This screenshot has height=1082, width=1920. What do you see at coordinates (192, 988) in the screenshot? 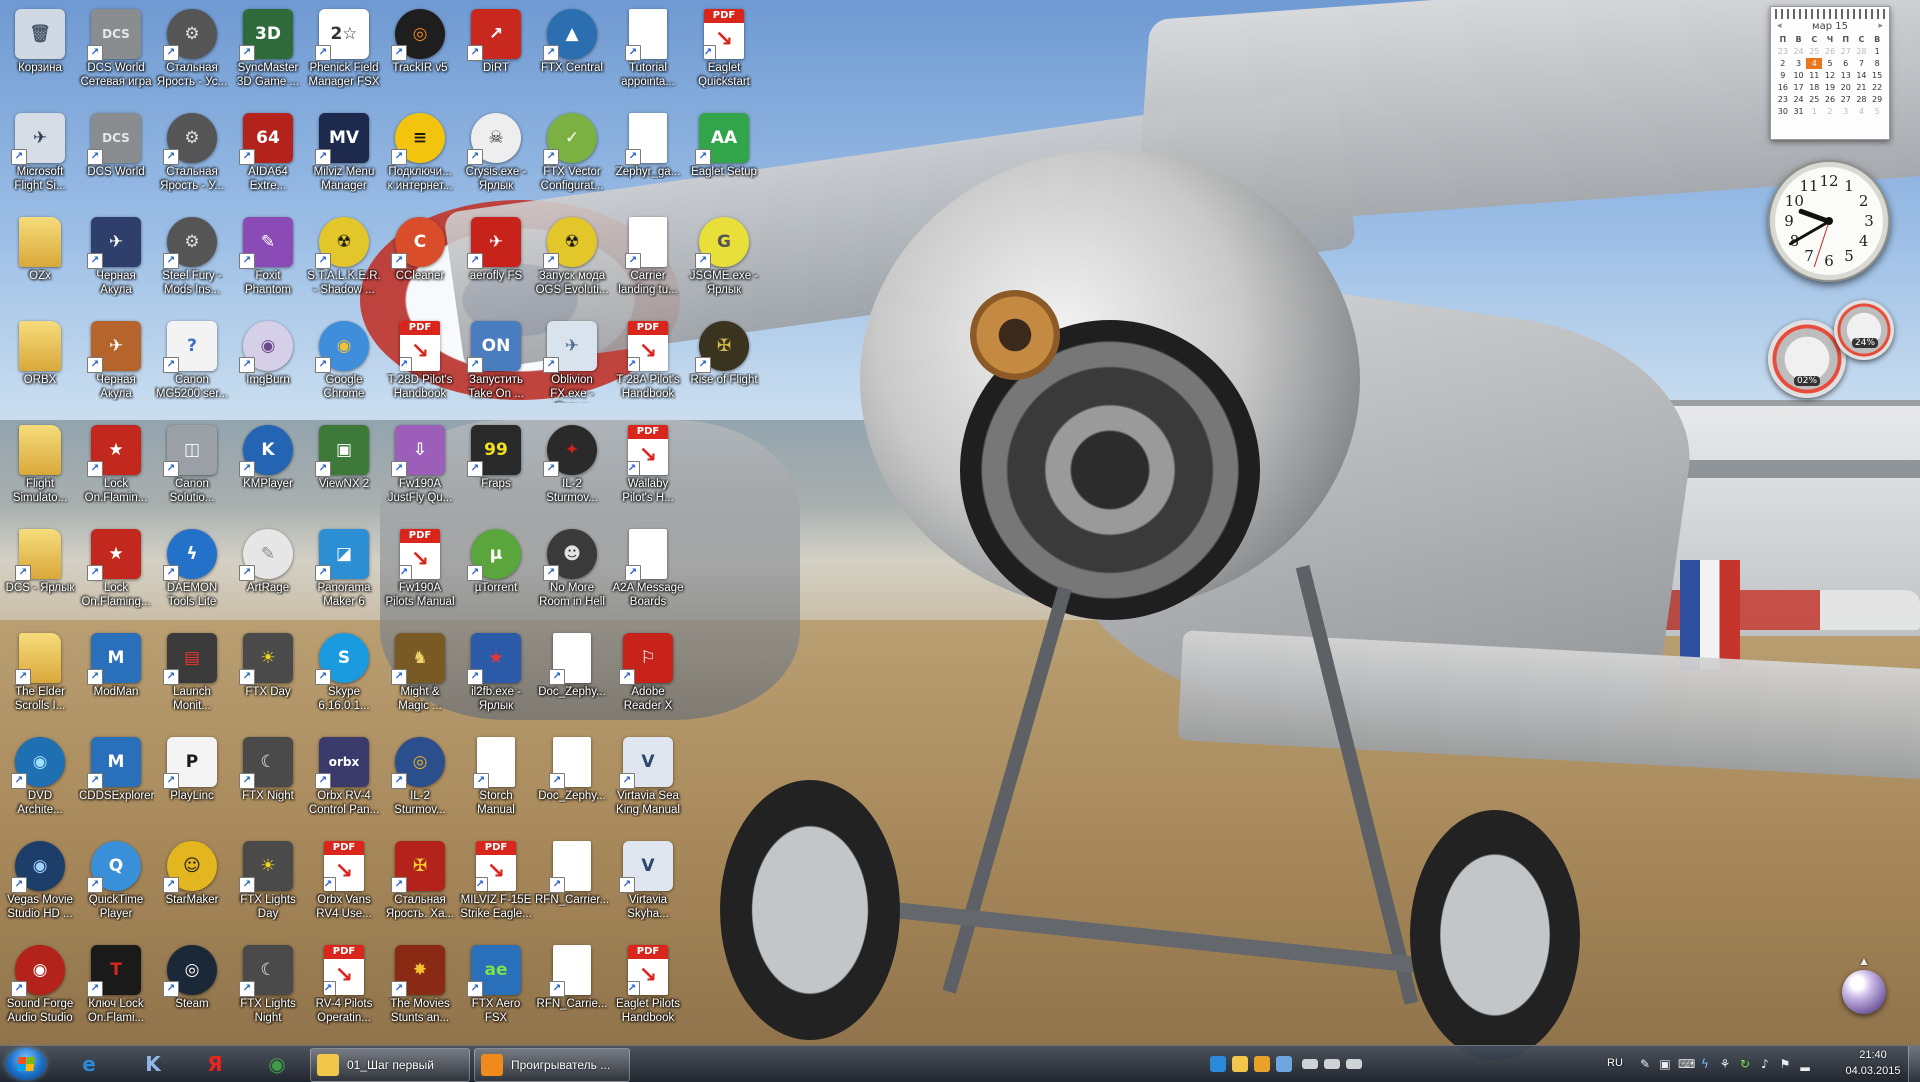
I see `desktop-icon: ◎ ↗ Steam` at bounding box center [192, 988].